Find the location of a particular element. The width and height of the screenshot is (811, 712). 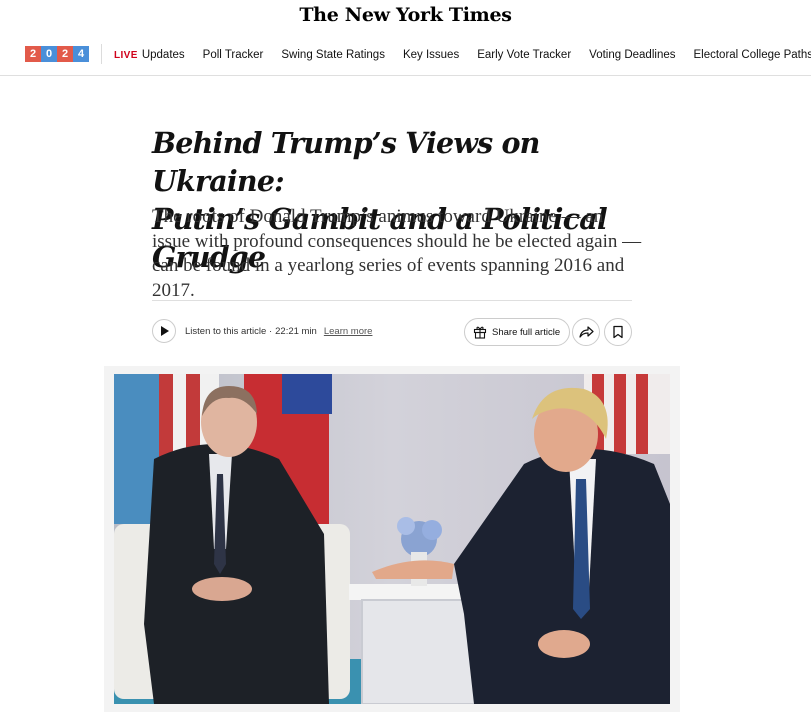

share-full-article-button: Share full article is located at coordinates (517, 332).